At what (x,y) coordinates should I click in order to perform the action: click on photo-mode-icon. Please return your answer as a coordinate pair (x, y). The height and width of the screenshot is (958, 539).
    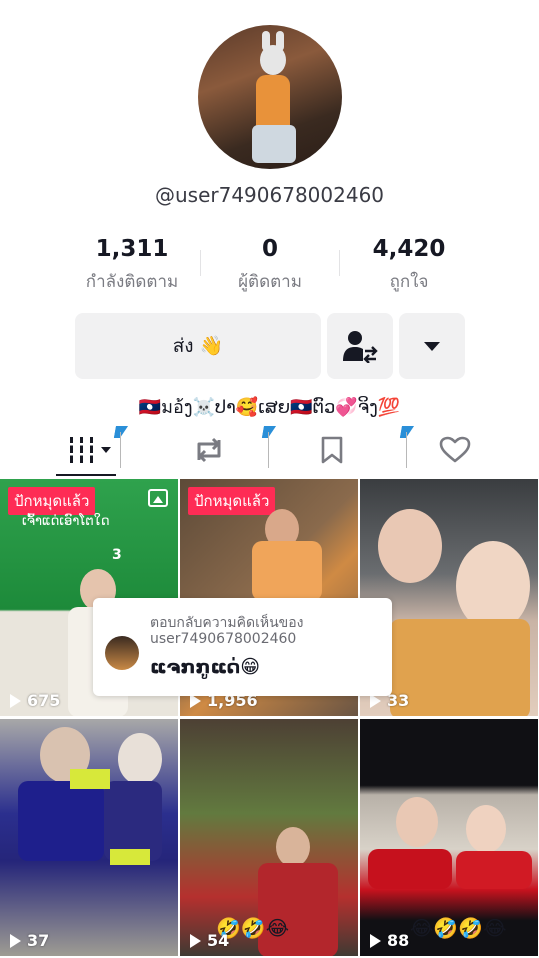
    Looking at the image, I should click on (158, 498).